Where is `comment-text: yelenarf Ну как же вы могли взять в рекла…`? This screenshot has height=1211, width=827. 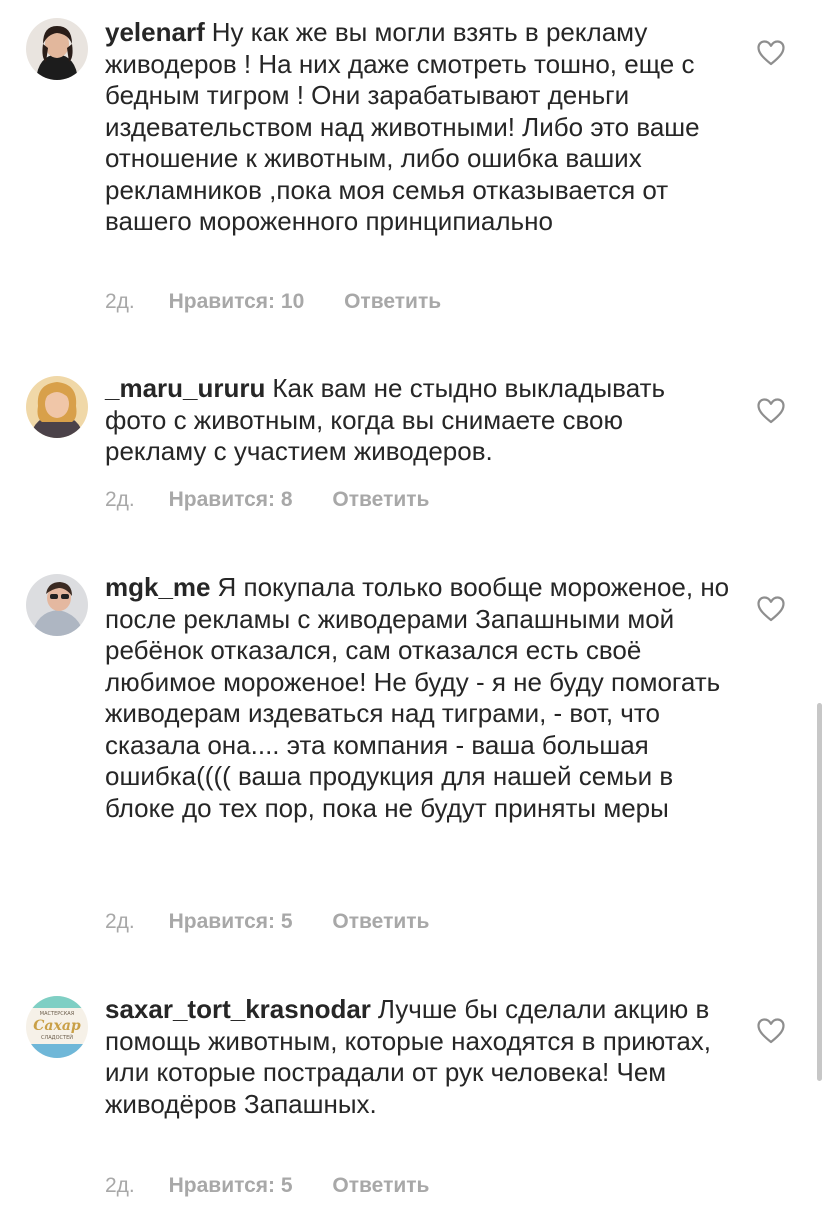 comment-text: yelenarf Ну как же вы могли взять в рекла… is located at coordinates (417, 127).